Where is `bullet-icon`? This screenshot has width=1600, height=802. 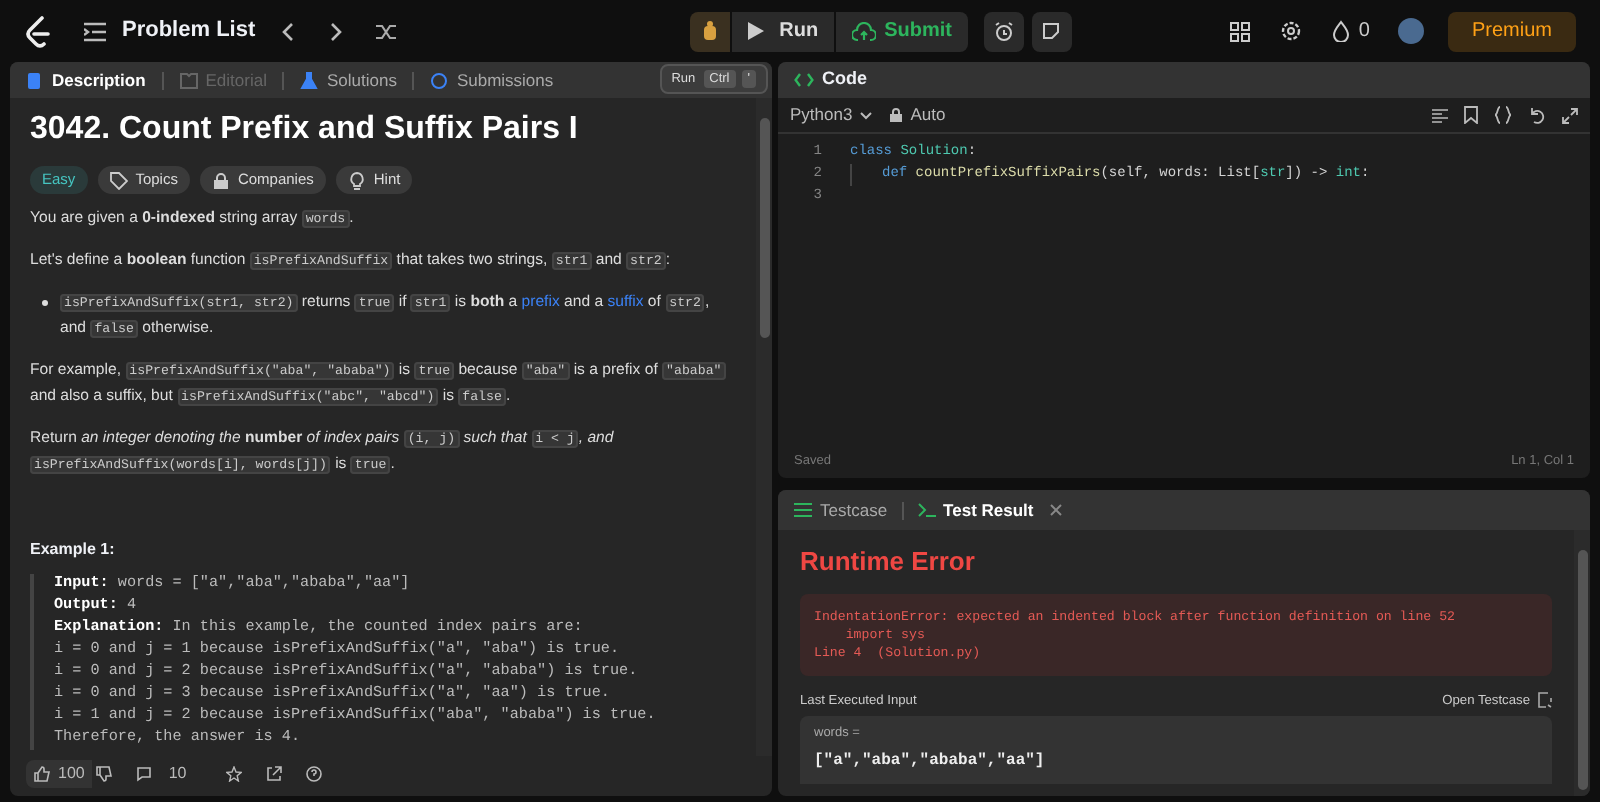 bullet-icon is located at coordinates (45, 303).